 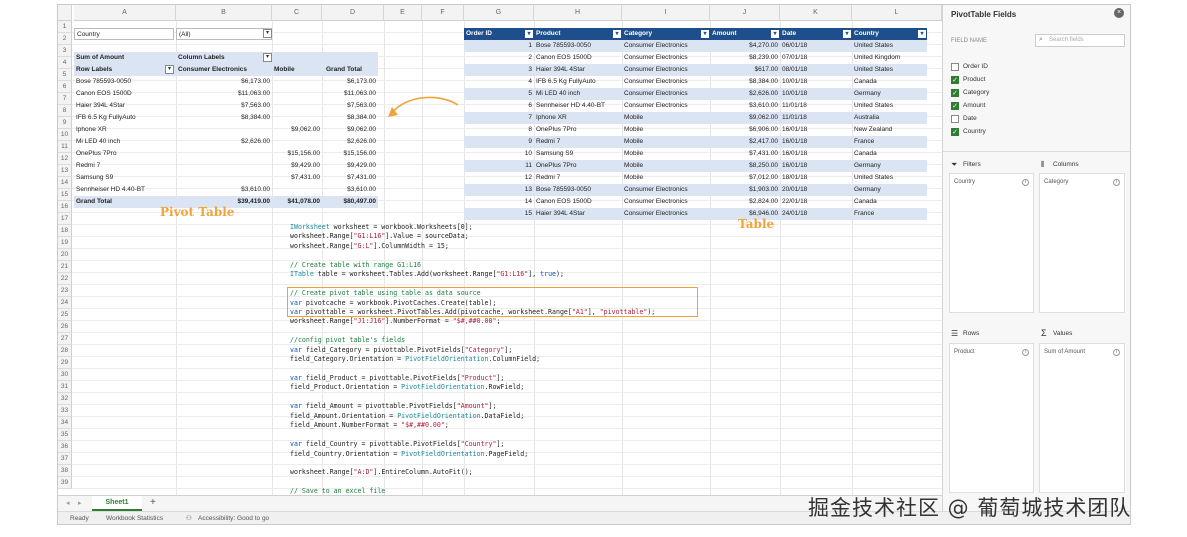 What do you see at coordinates (65, 87) in the screenshot?
I see `row-header-6: 6` at bounding box center [65, 87].